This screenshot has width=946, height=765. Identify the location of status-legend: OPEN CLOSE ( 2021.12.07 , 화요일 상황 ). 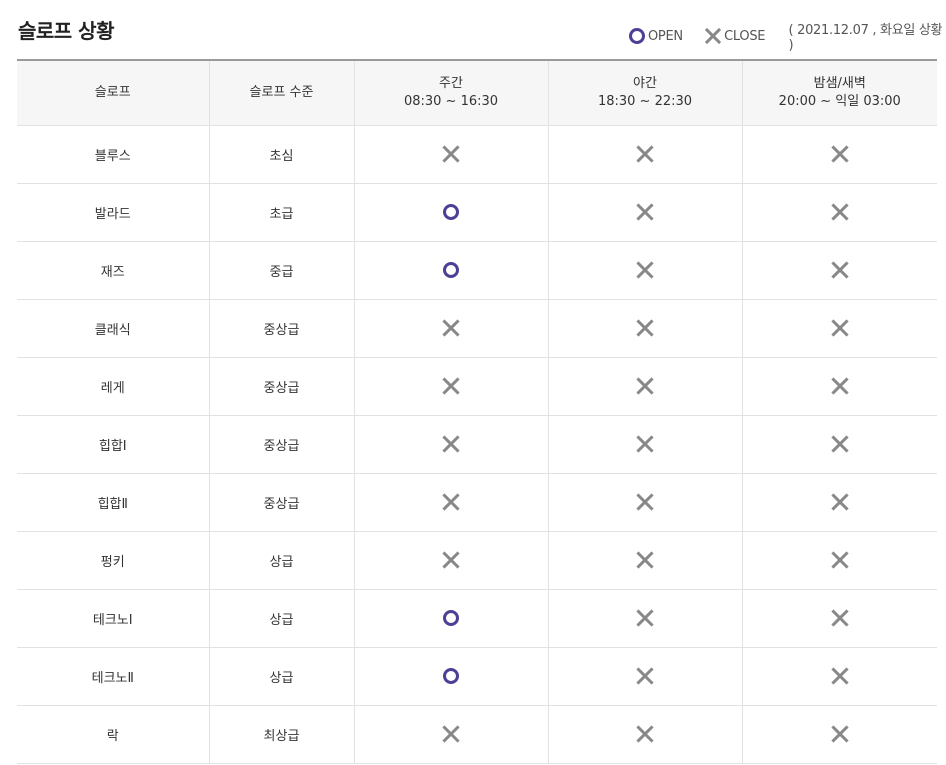
(787, 38).